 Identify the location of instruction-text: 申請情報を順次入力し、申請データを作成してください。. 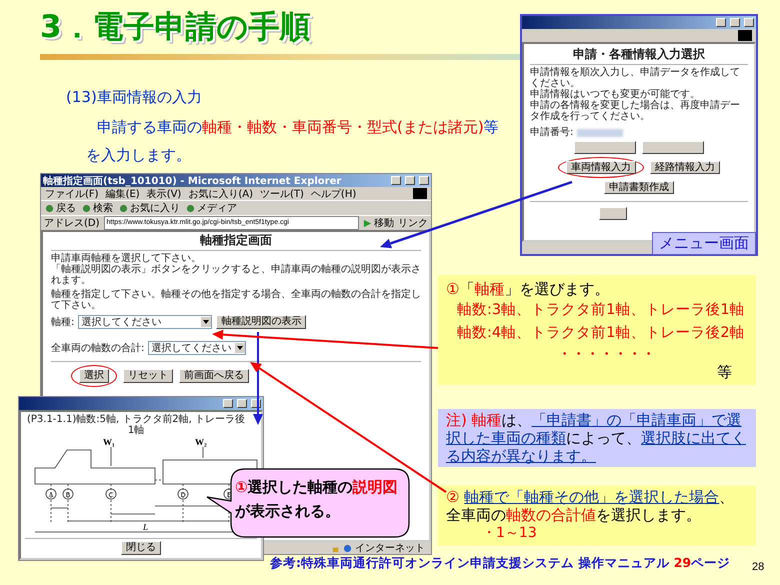
(635, 78).